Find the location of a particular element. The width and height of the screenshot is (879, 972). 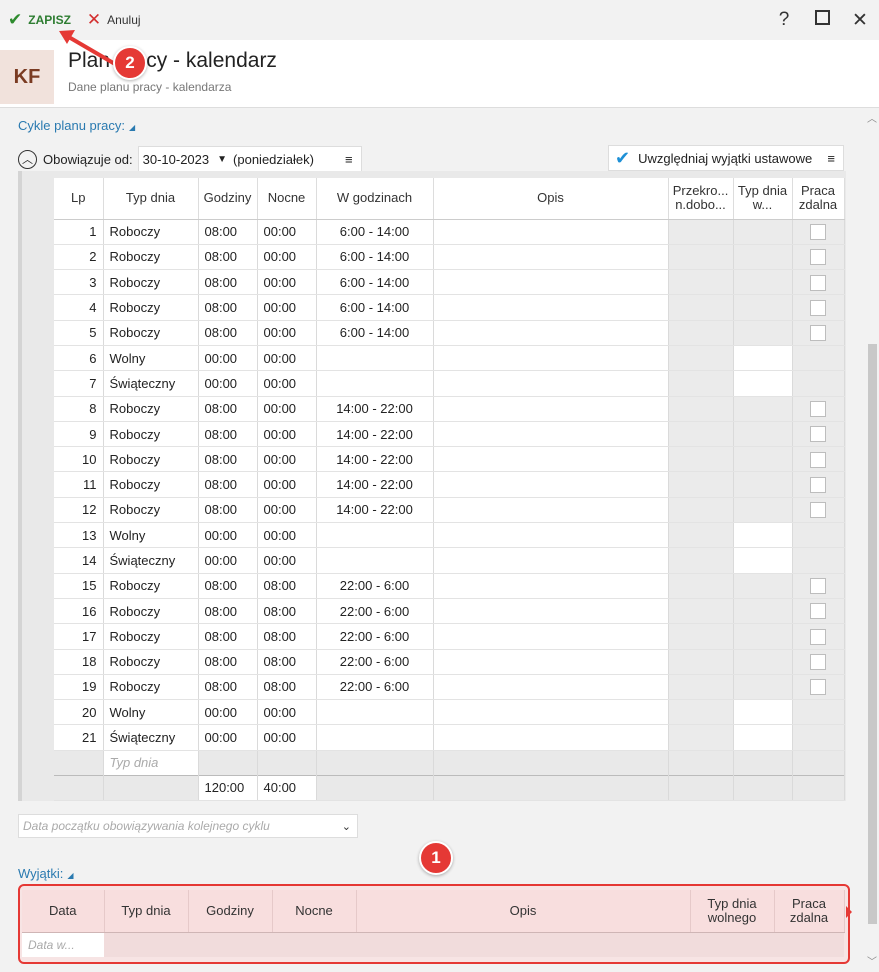

exc-col-typ-dnia: Typ dnia is located at coordinates (146, 911).